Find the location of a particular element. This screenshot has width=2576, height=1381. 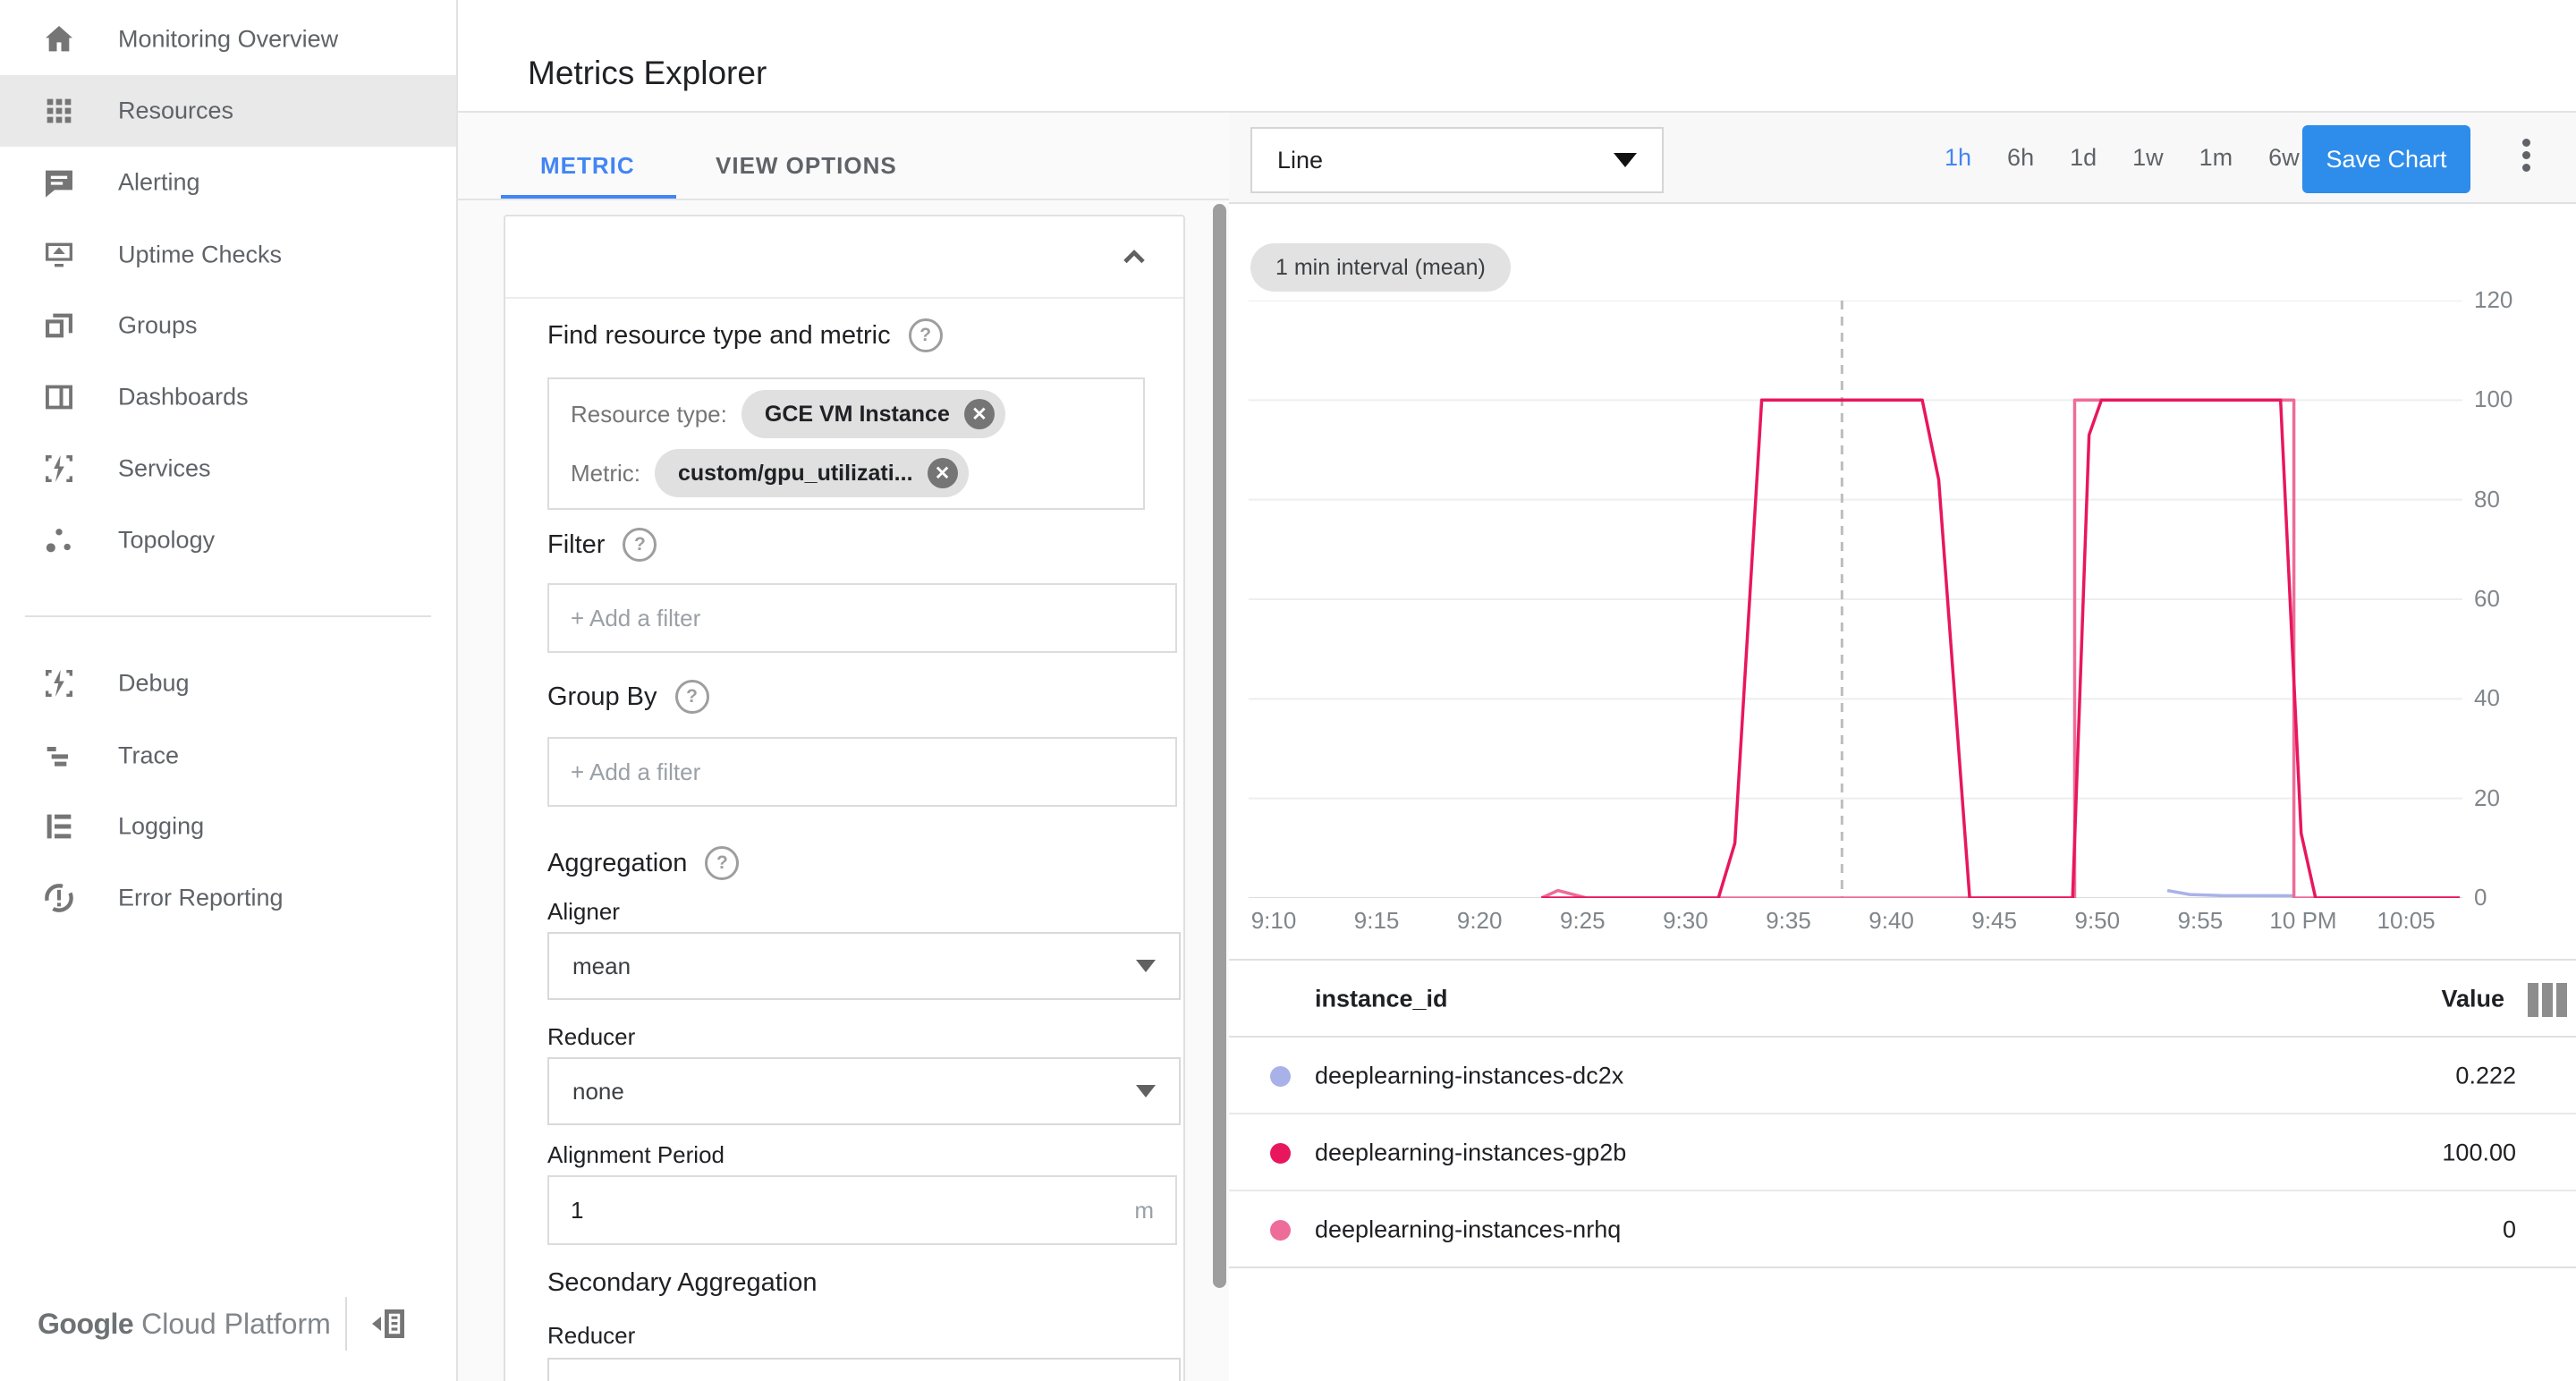

topology-nodes-icon is located at coordinates (59, 540).